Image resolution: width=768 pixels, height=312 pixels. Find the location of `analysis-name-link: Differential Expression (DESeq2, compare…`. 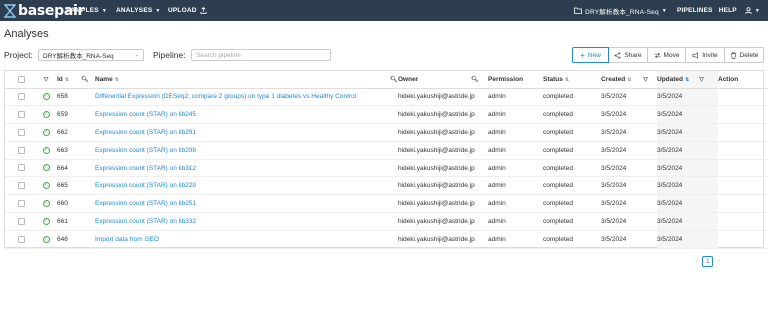

analysis-name-link: Differential Expression (DESeq2, compare… is located at coordinates (242, 97).